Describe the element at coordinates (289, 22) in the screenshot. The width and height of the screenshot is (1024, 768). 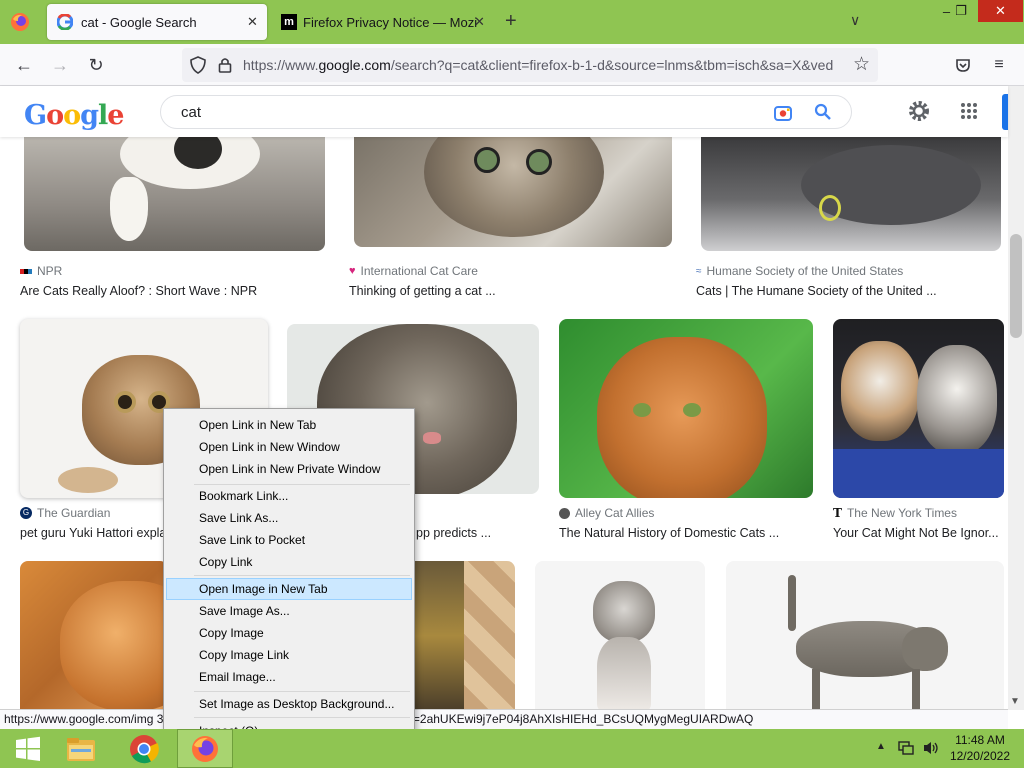
I see `mozilla-m-icon: m` at that location.